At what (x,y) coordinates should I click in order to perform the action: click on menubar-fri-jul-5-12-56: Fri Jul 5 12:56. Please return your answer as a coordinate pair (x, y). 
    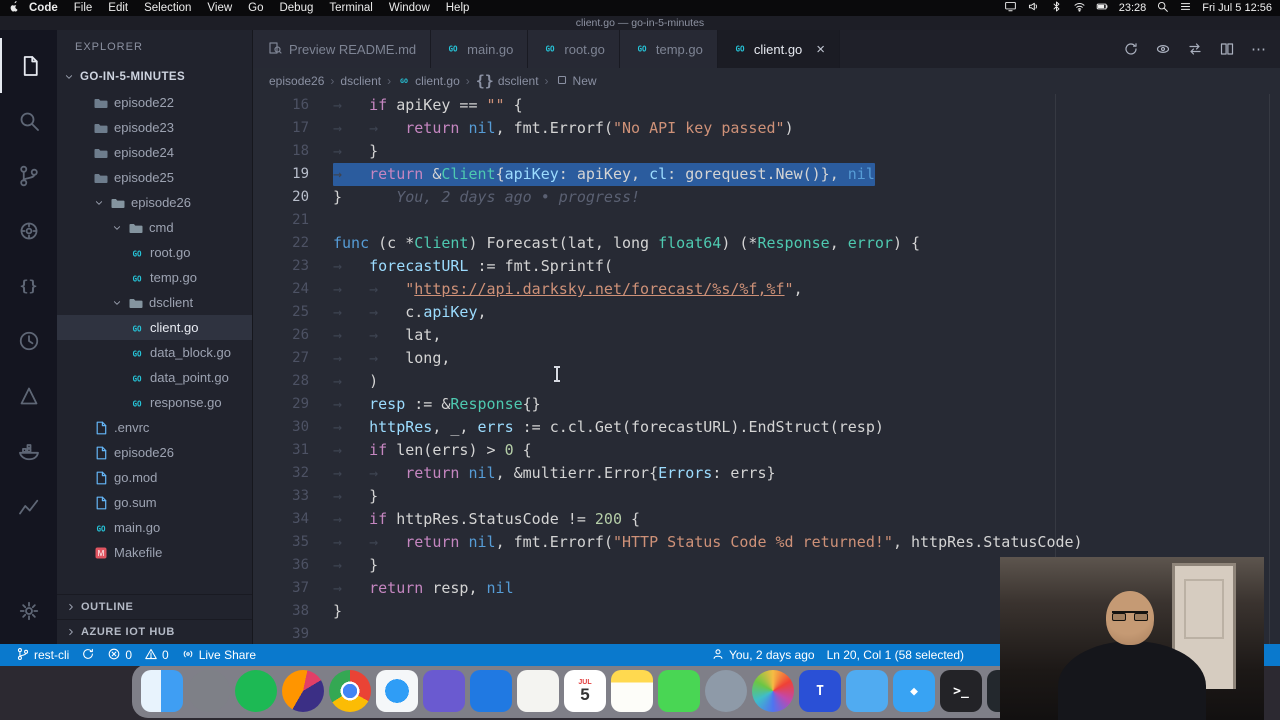
    Looking at the image, I should click on (1237, 8).